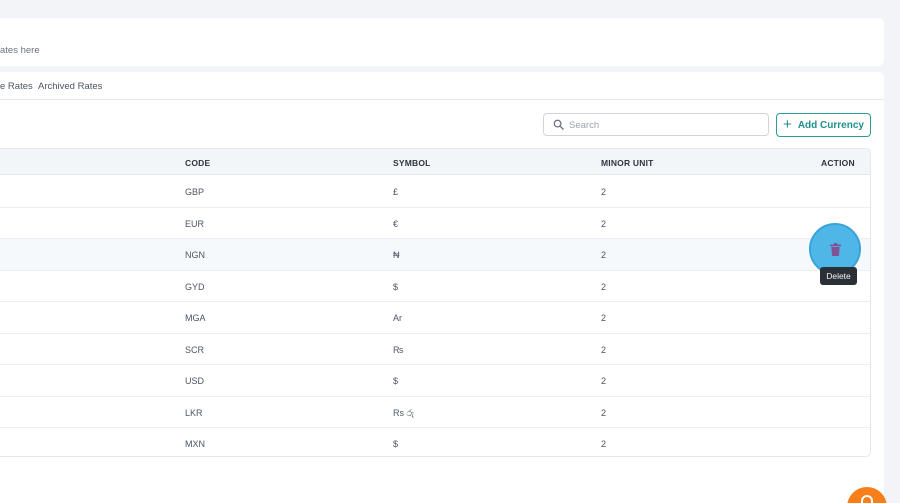 Image resolution: width=900 pixels, height=503 pixels. Describe the element at coordinates (197, 163) in the screenshot. I see `column-header-code: CODE` at that location.